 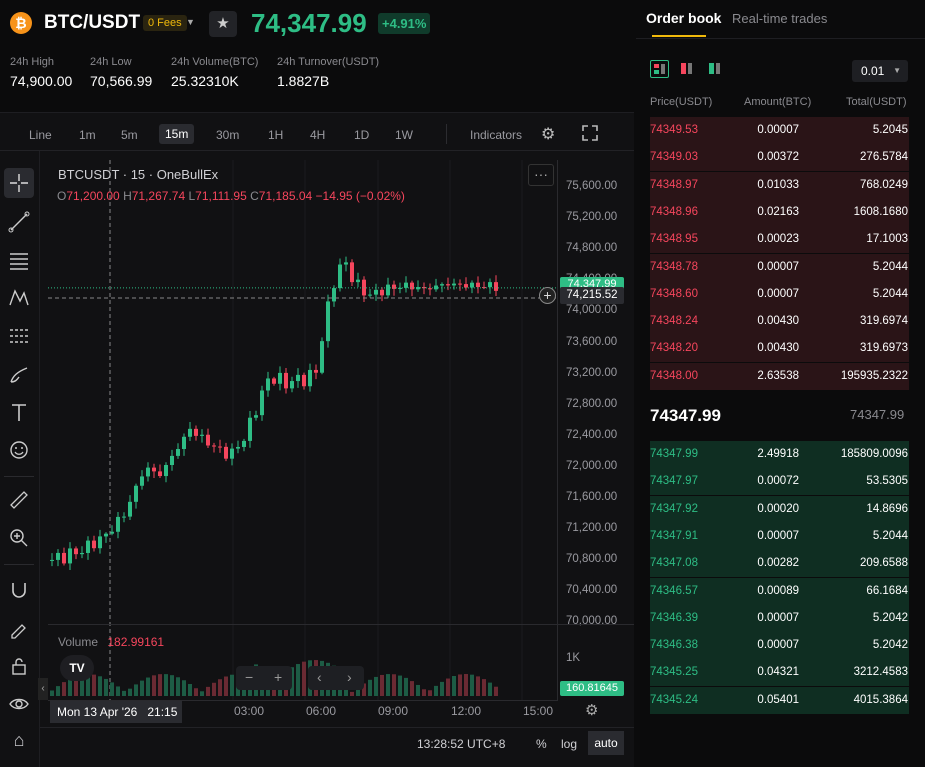 I want to click on bid-row: 74346.39 0.00007 5.2042, so click(x=779, y=618).